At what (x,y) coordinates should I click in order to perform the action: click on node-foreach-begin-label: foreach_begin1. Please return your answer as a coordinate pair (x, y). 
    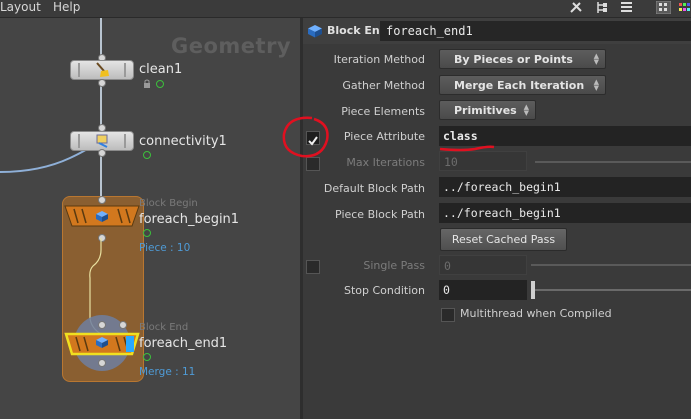
    Looking at the image, I should click on (189, 219).